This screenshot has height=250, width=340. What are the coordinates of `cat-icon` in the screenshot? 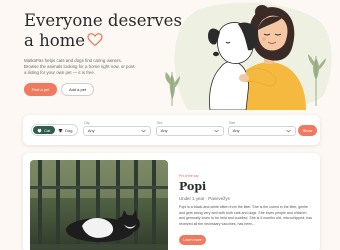 It's located at (39, 130).